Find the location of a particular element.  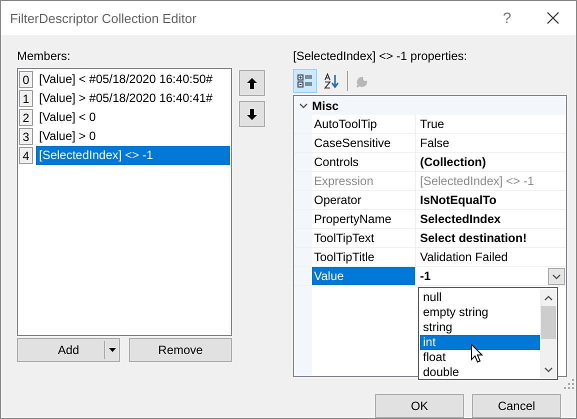

property-name: Value is located at coordinates (364, 276).